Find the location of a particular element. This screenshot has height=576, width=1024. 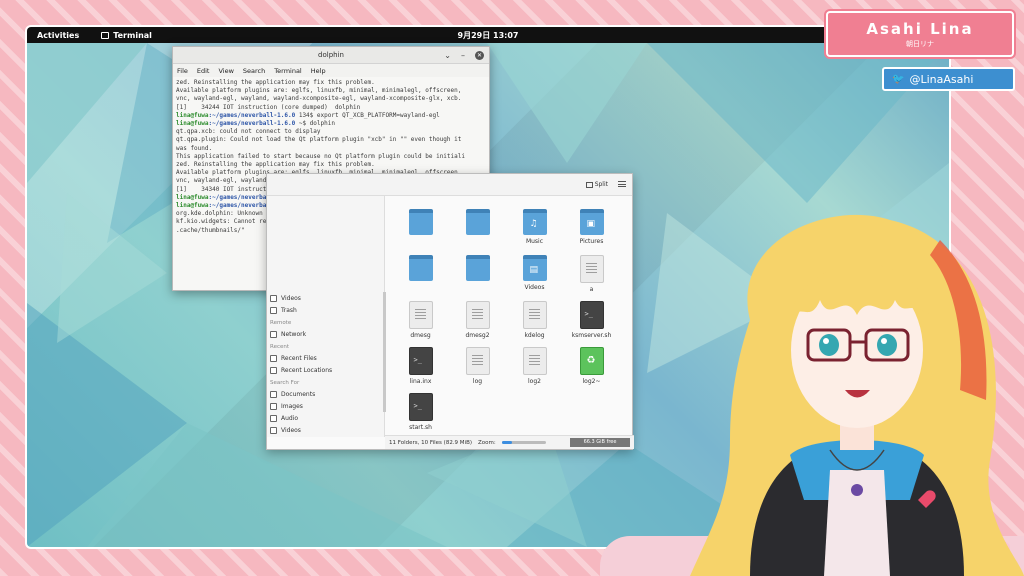

folder-glyph-icon: ▤ is located at coordinates (534, 270).